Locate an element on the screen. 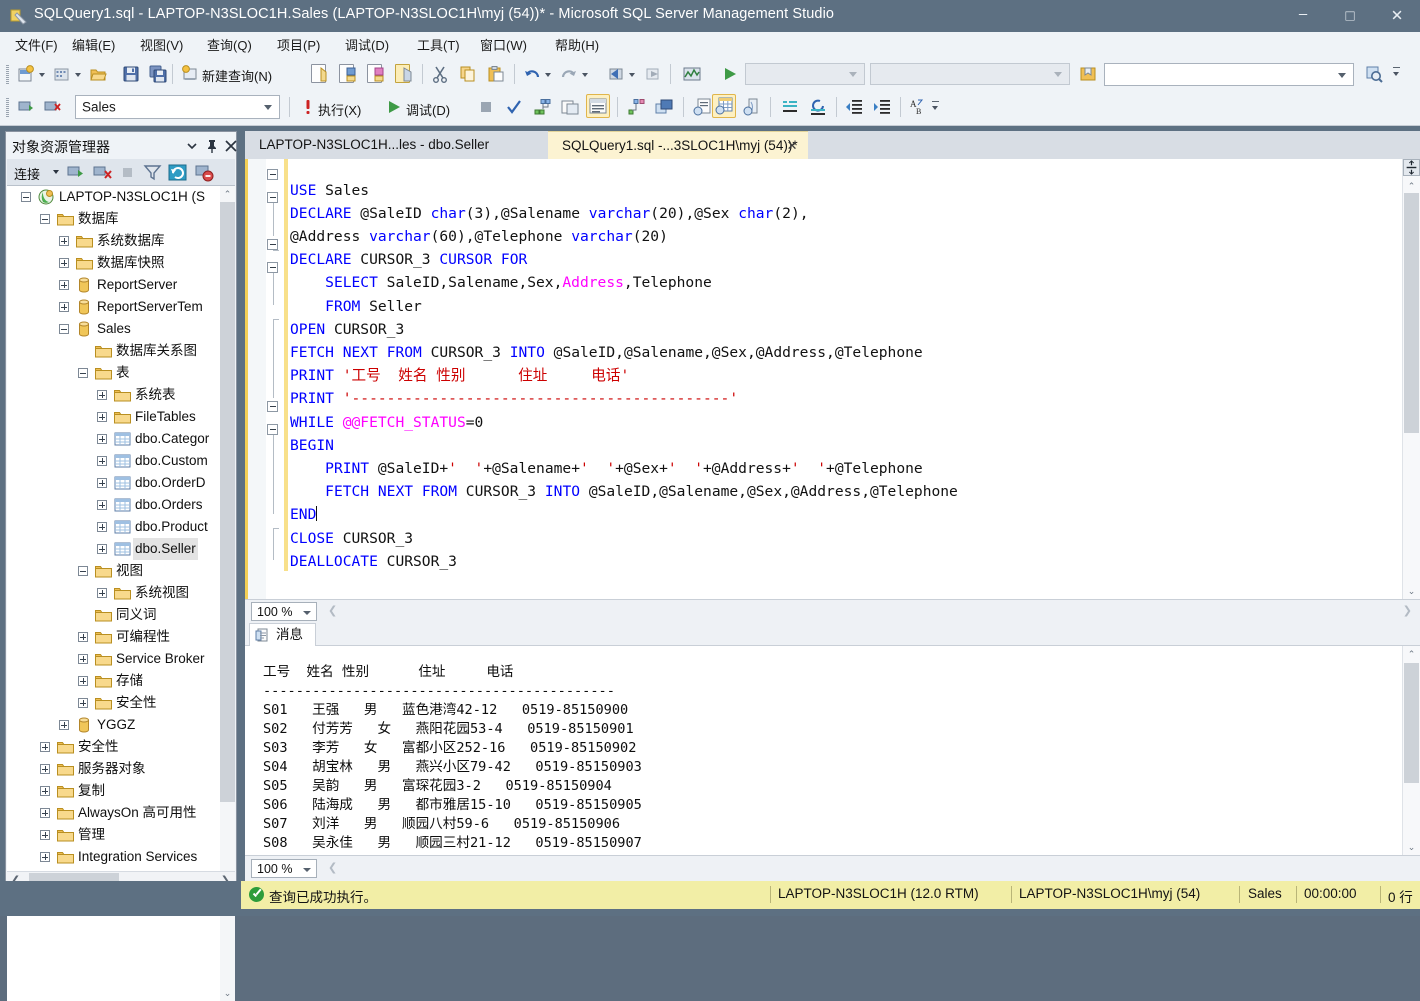 The height and width of the screenshot is (1001, 1420). results-zoom-combo: 100 % is located at coordinates (284, 868).